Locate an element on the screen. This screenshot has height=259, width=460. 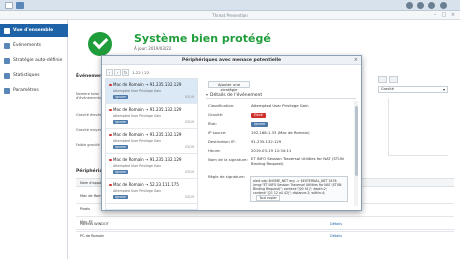
protected-check-icon is located at coordinates (100, 44).